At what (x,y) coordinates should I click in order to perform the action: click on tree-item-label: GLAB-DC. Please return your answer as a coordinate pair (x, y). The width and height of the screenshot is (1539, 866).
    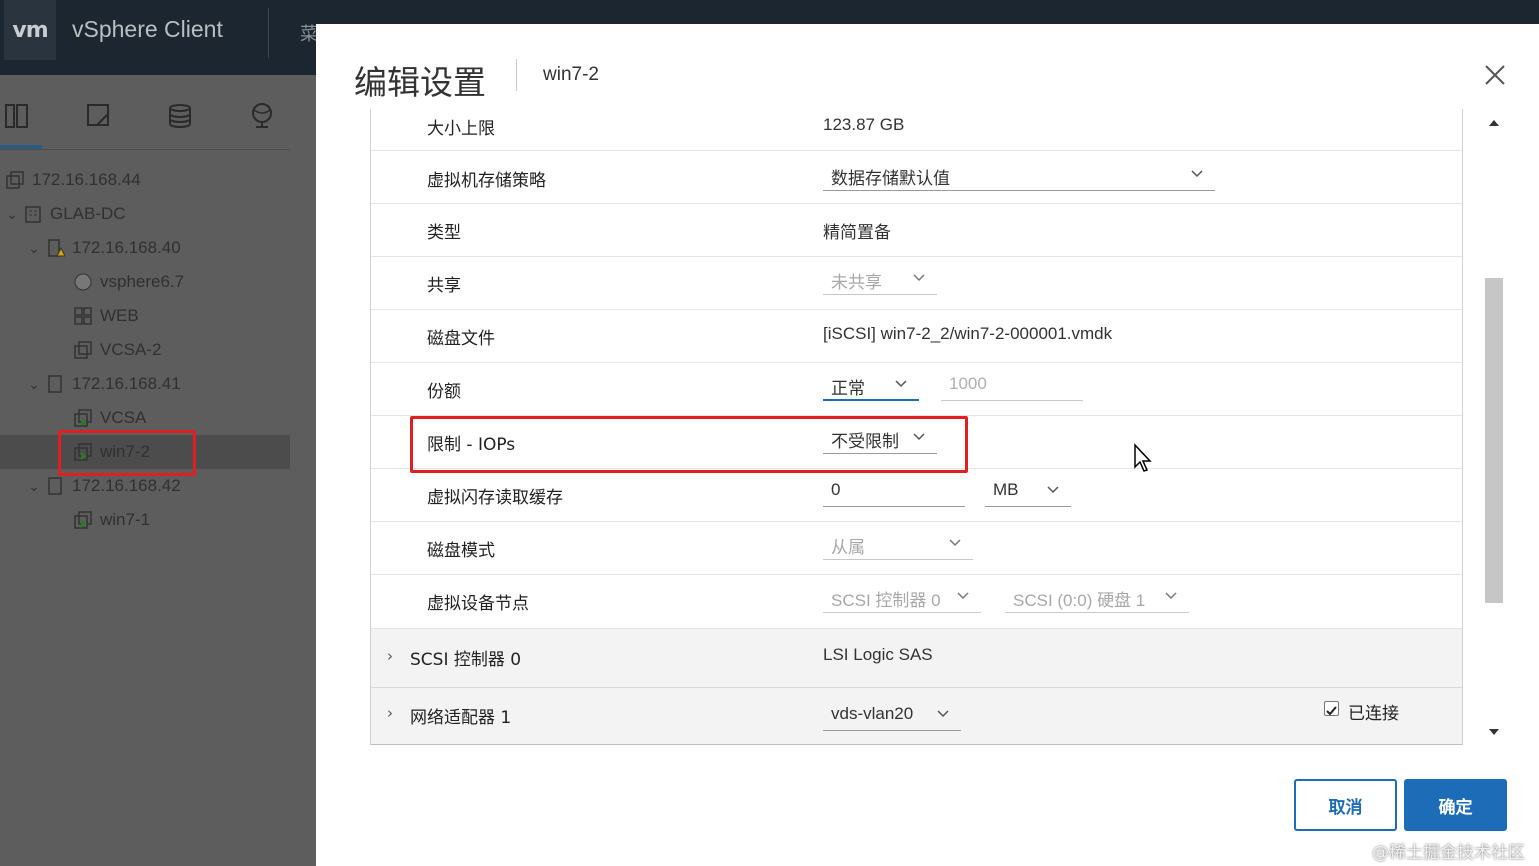
    Looking at the image, I should click on (88, 213).